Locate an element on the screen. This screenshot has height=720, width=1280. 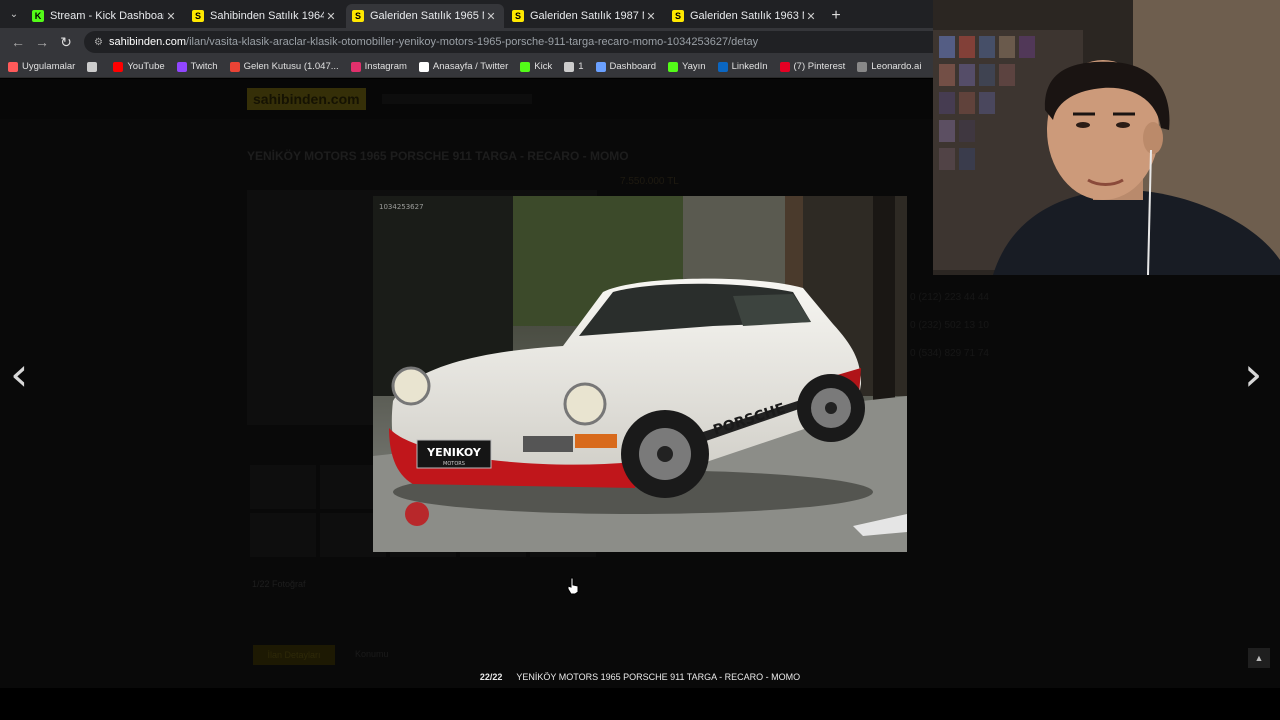
bookmark-item: Kick is located at coordinates (536, 66).